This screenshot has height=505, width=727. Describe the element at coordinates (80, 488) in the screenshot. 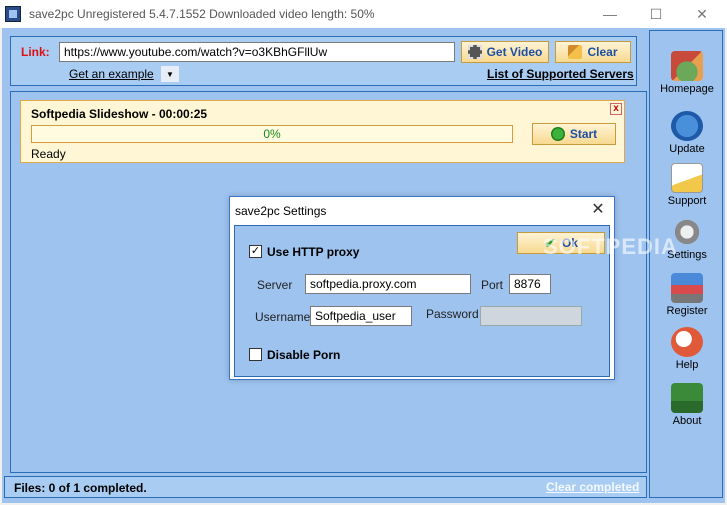

I see `files-count: Files: 0 of 1 completed.` at that location.